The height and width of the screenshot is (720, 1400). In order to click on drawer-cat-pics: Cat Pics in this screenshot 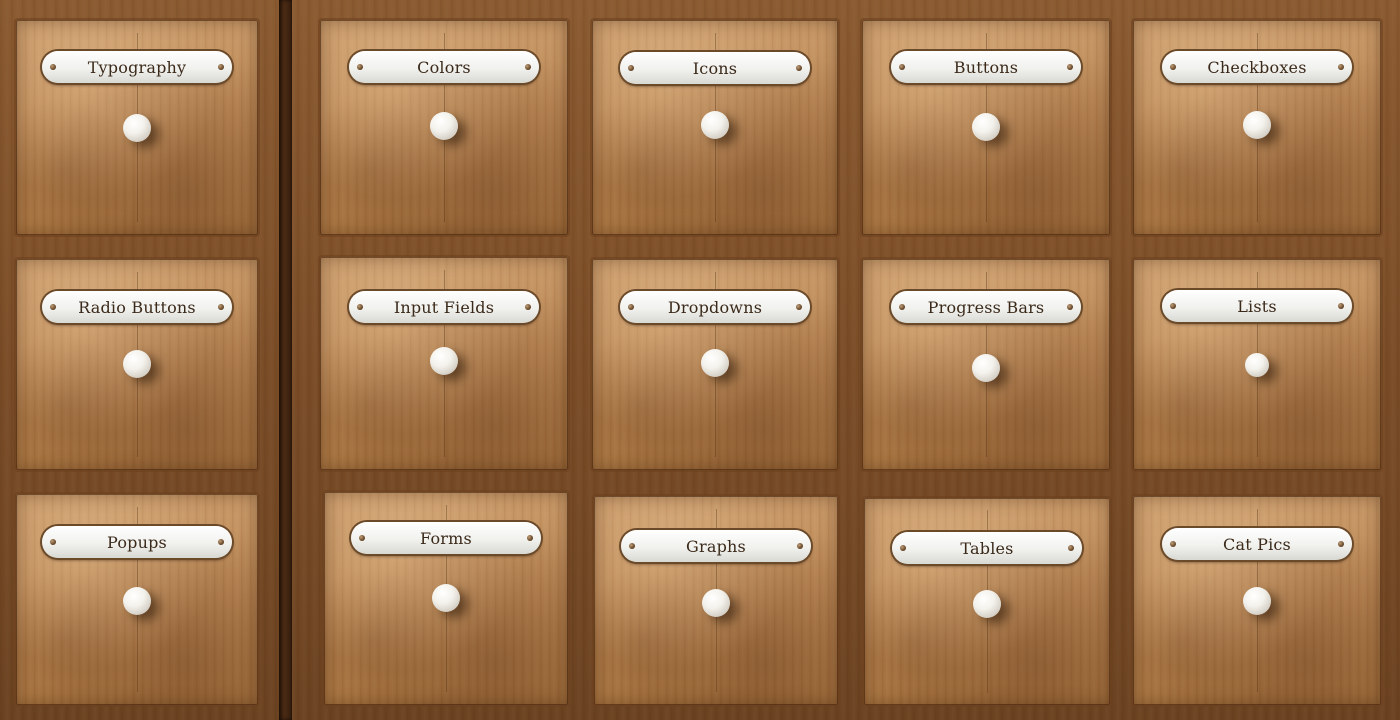, I will do `click(1257, 600)`.